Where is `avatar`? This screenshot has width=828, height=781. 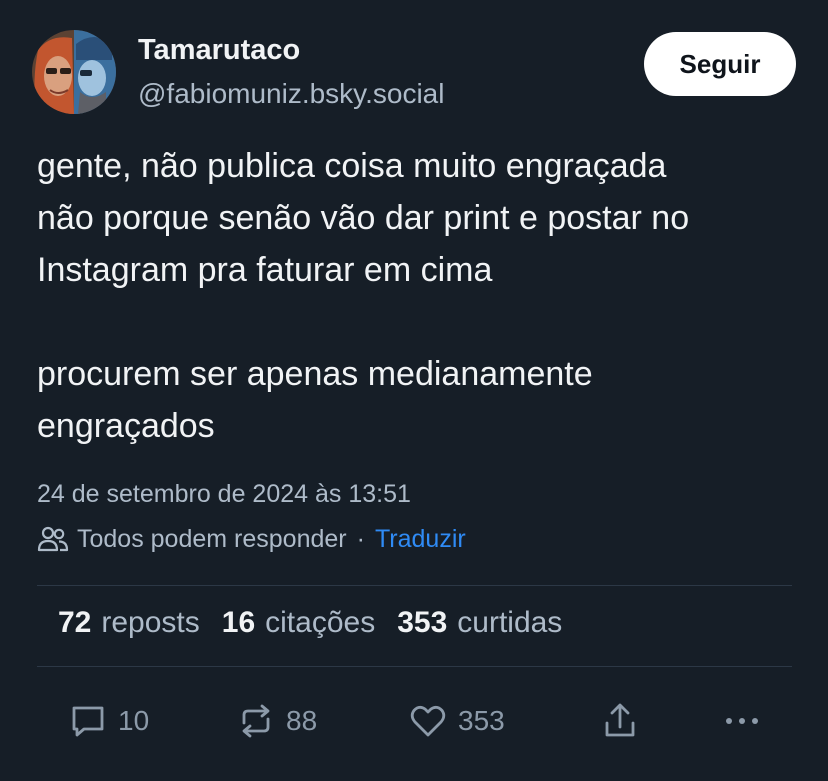 avatar is located at coordinates (74, 72).